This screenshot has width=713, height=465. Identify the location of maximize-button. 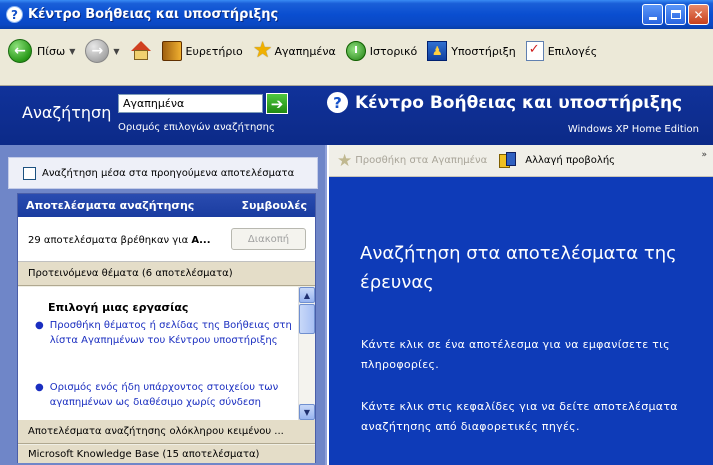
(675, 14).